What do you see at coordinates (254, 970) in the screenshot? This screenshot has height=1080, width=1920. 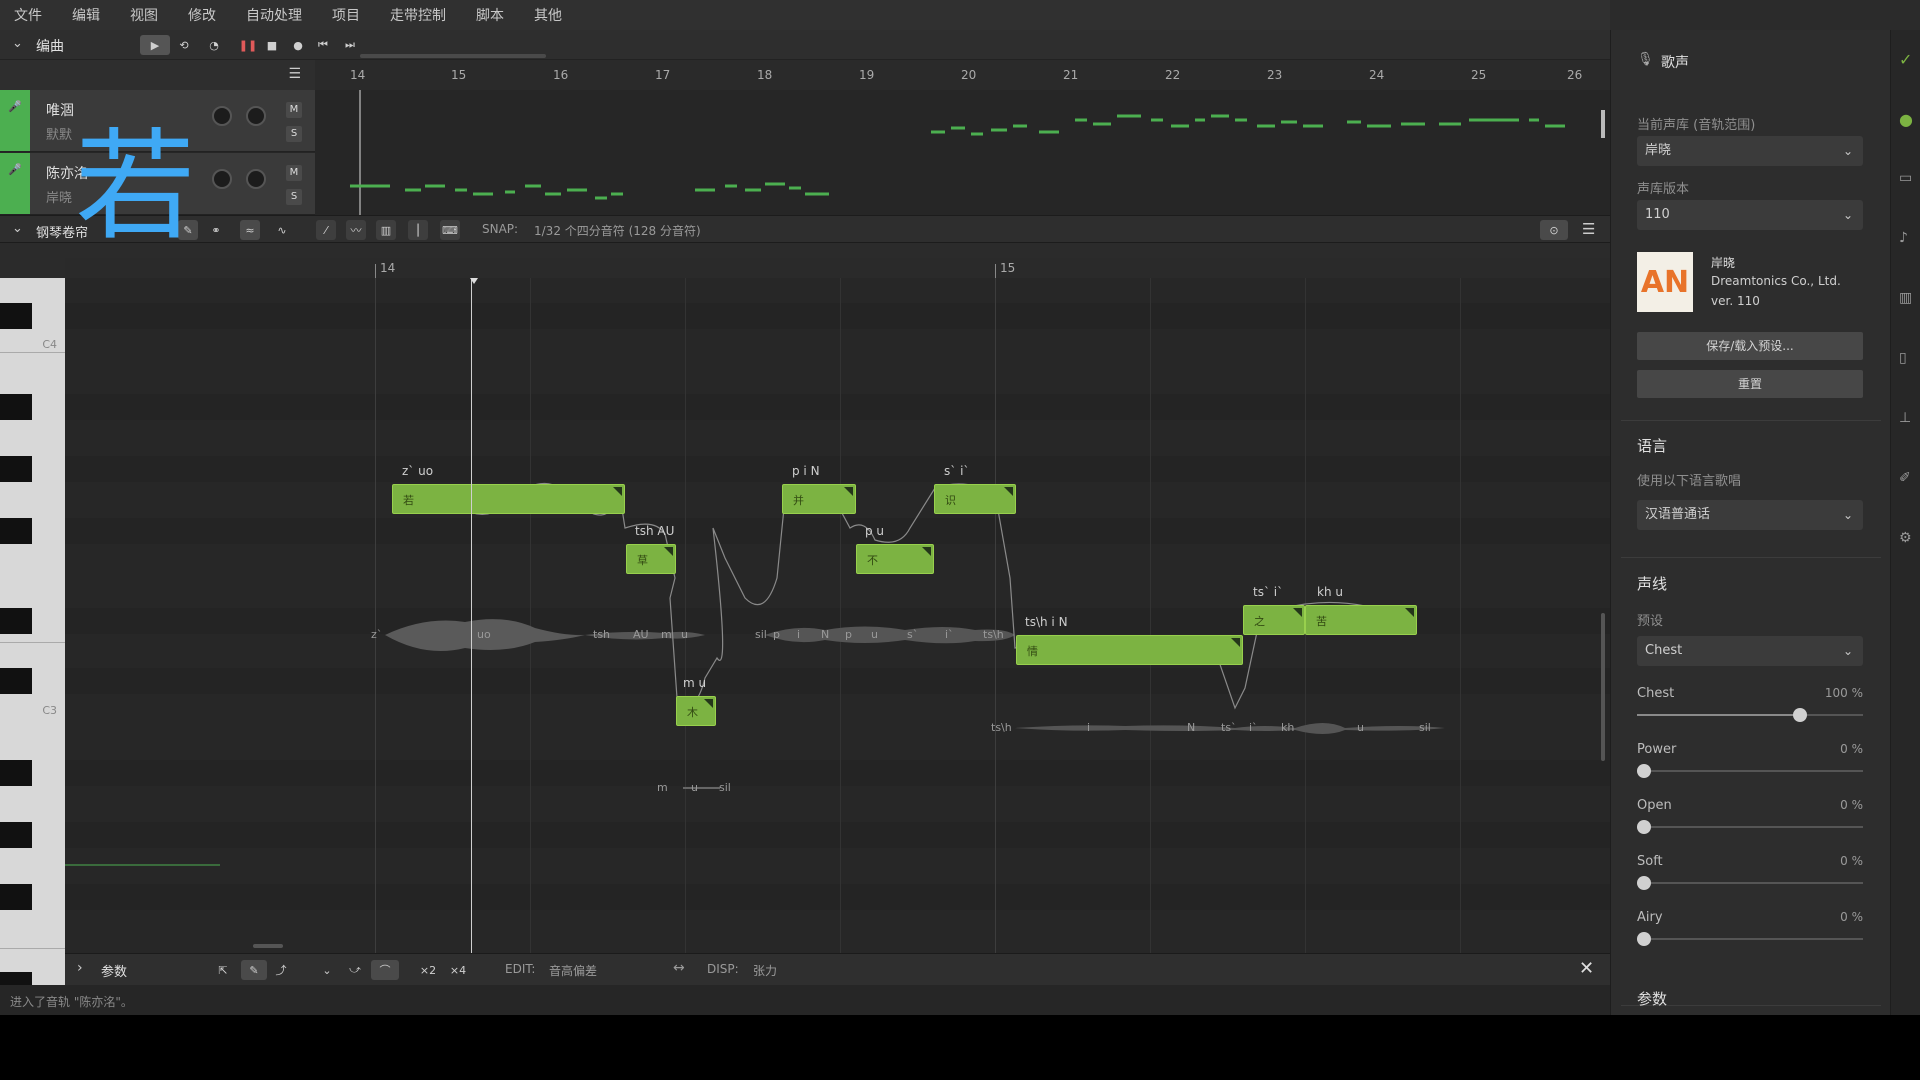 I see `pencil-tool-icon: ✎` at bounding box center [254, 970].